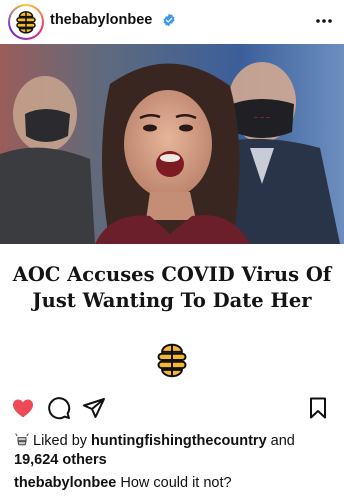  What do you see at coordinates (172, 300) in the screenshot?
I see `headline-line-2: Just Wanting To Date Her` at bounding box center [172, 300].